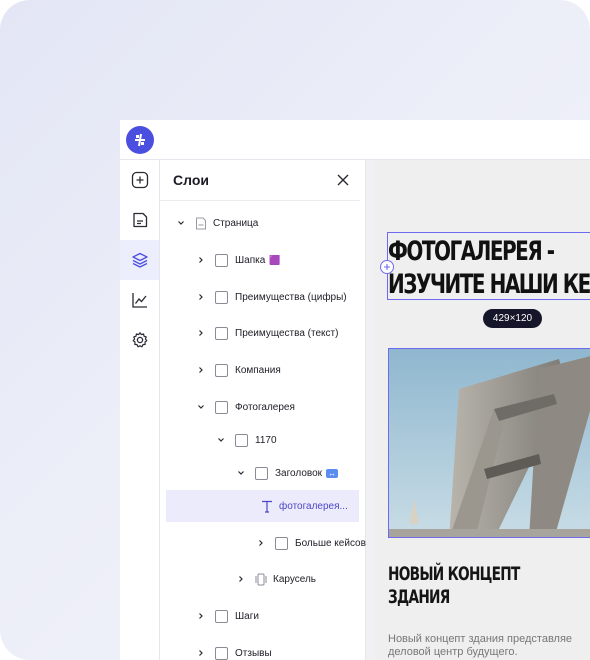 The height and width of the screenshot is (660, 590). I want to click on tool-rail, so click(140, 410).